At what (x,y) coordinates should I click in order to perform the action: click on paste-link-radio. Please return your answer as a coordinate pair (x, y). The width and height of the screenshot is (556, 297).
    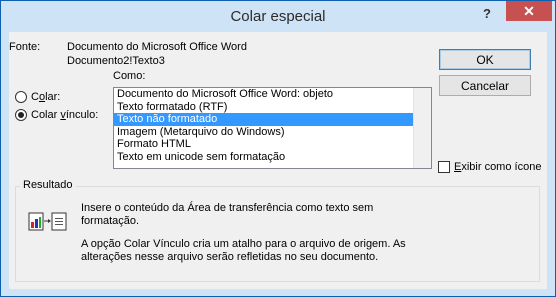
    Looking at the image, I should click on (21, 115).